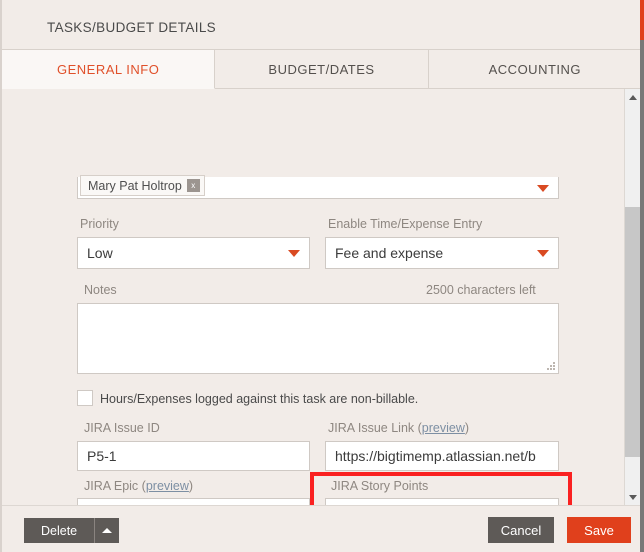 This screenshot has width=644, height=552. What do you see at coordinates (107, 530) in the screenshot?
I see `delete-dropdown-caret-up-icon` at bounding box center [107, 530].